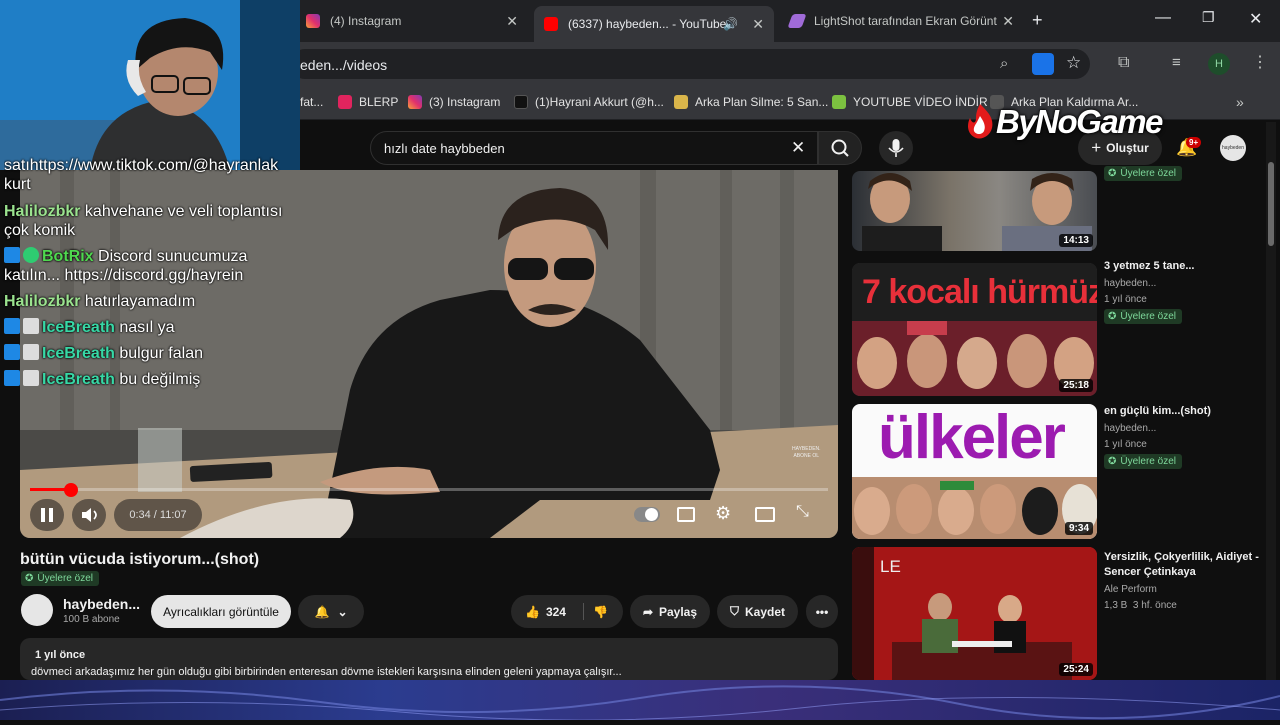 This screenshot has width=1280, height=725. I want to click on restore-button: ❐, so click(1208, 17).